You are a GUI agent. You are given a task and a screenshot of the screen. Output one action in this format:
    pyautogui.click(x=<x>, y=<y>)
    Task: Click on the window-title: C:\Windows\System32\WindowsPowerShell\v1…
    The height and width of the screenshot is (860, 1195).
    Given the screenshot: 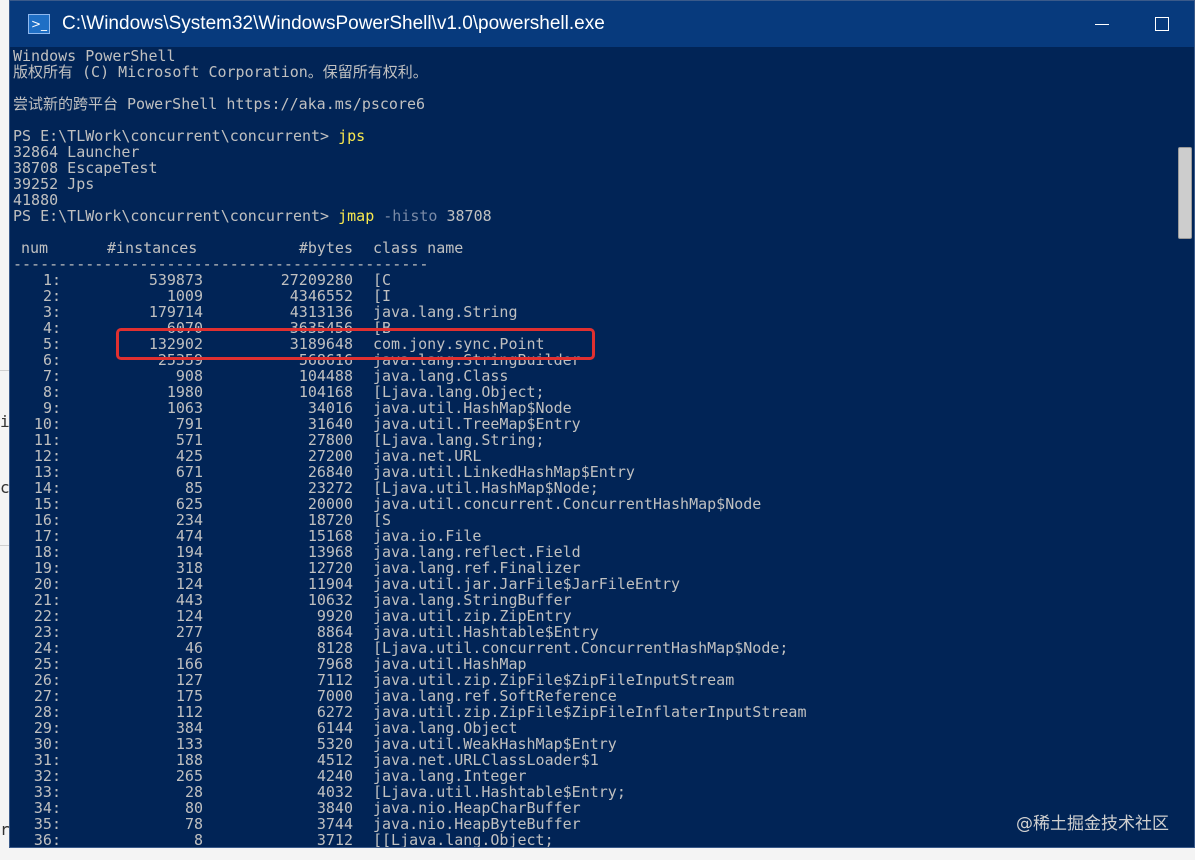 What is the action you would take?
    pyautogui.click(x=333, y=23)
    